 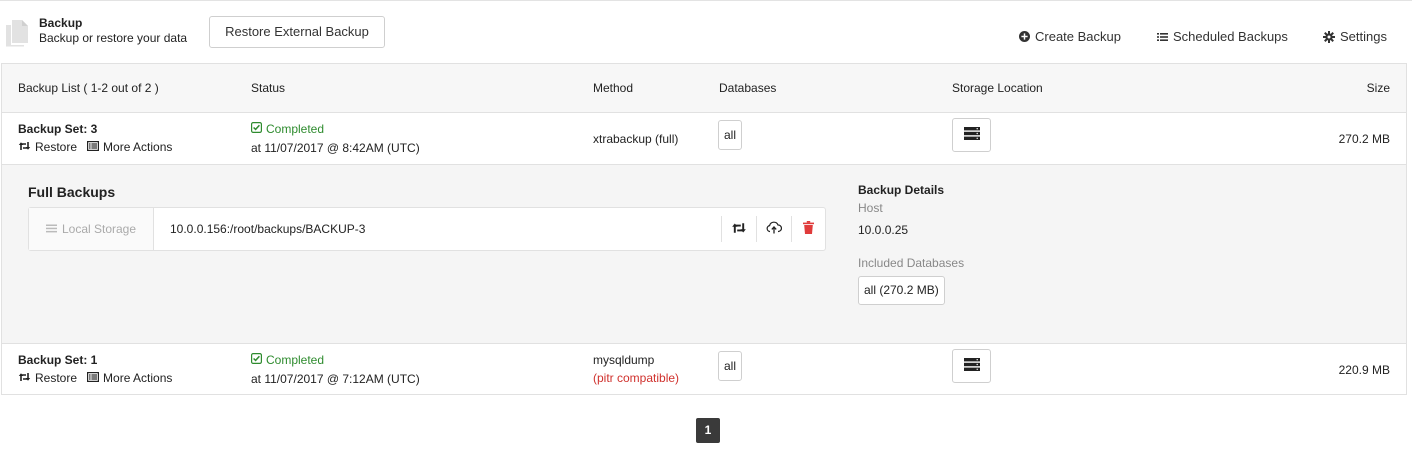 What do you see at coordinates (1078, 36) in the screenshot?
I see `create-backup-label: Create Backup` at bounding box center [1078, 36].